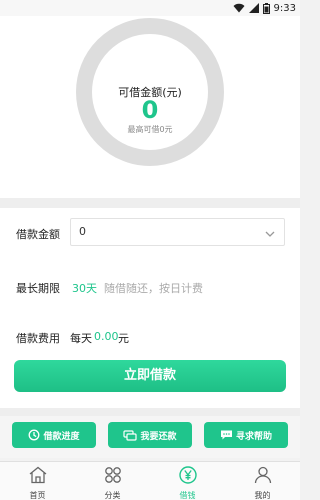 The width and height of the screenshot is (320, 500). I want to click on help-button: 寻求帮助, so click(246, 435).